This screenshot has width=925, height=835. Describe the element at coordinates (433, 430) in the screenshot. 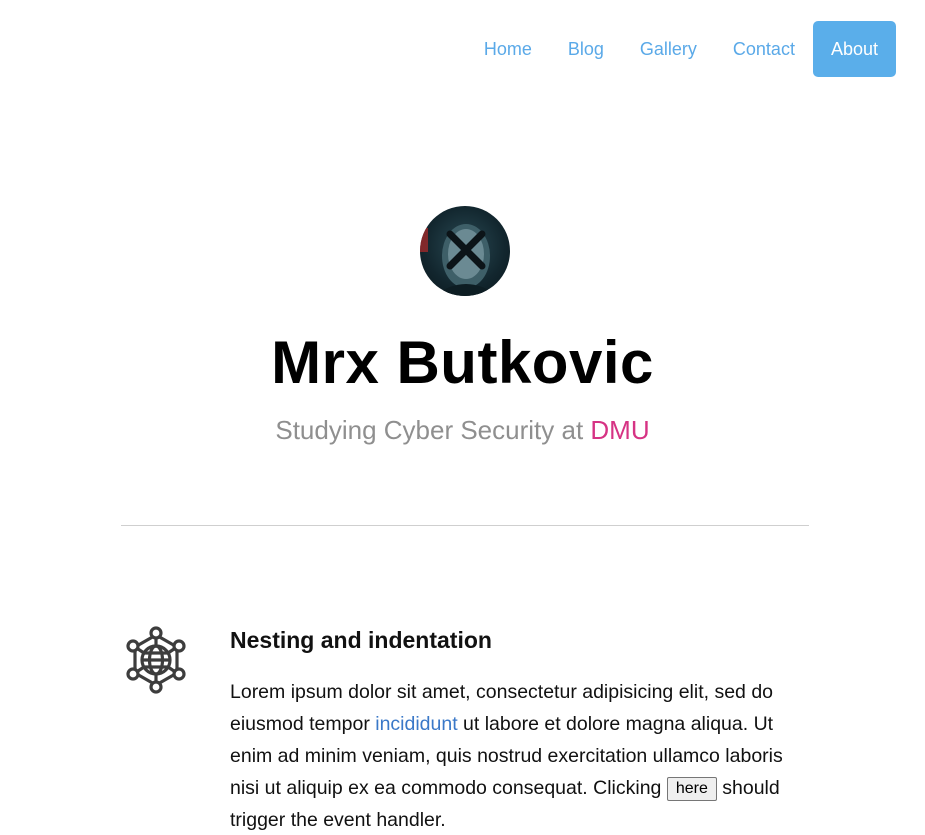

I see `subtitle-prefix: Studying Cyber Security at` at that location.